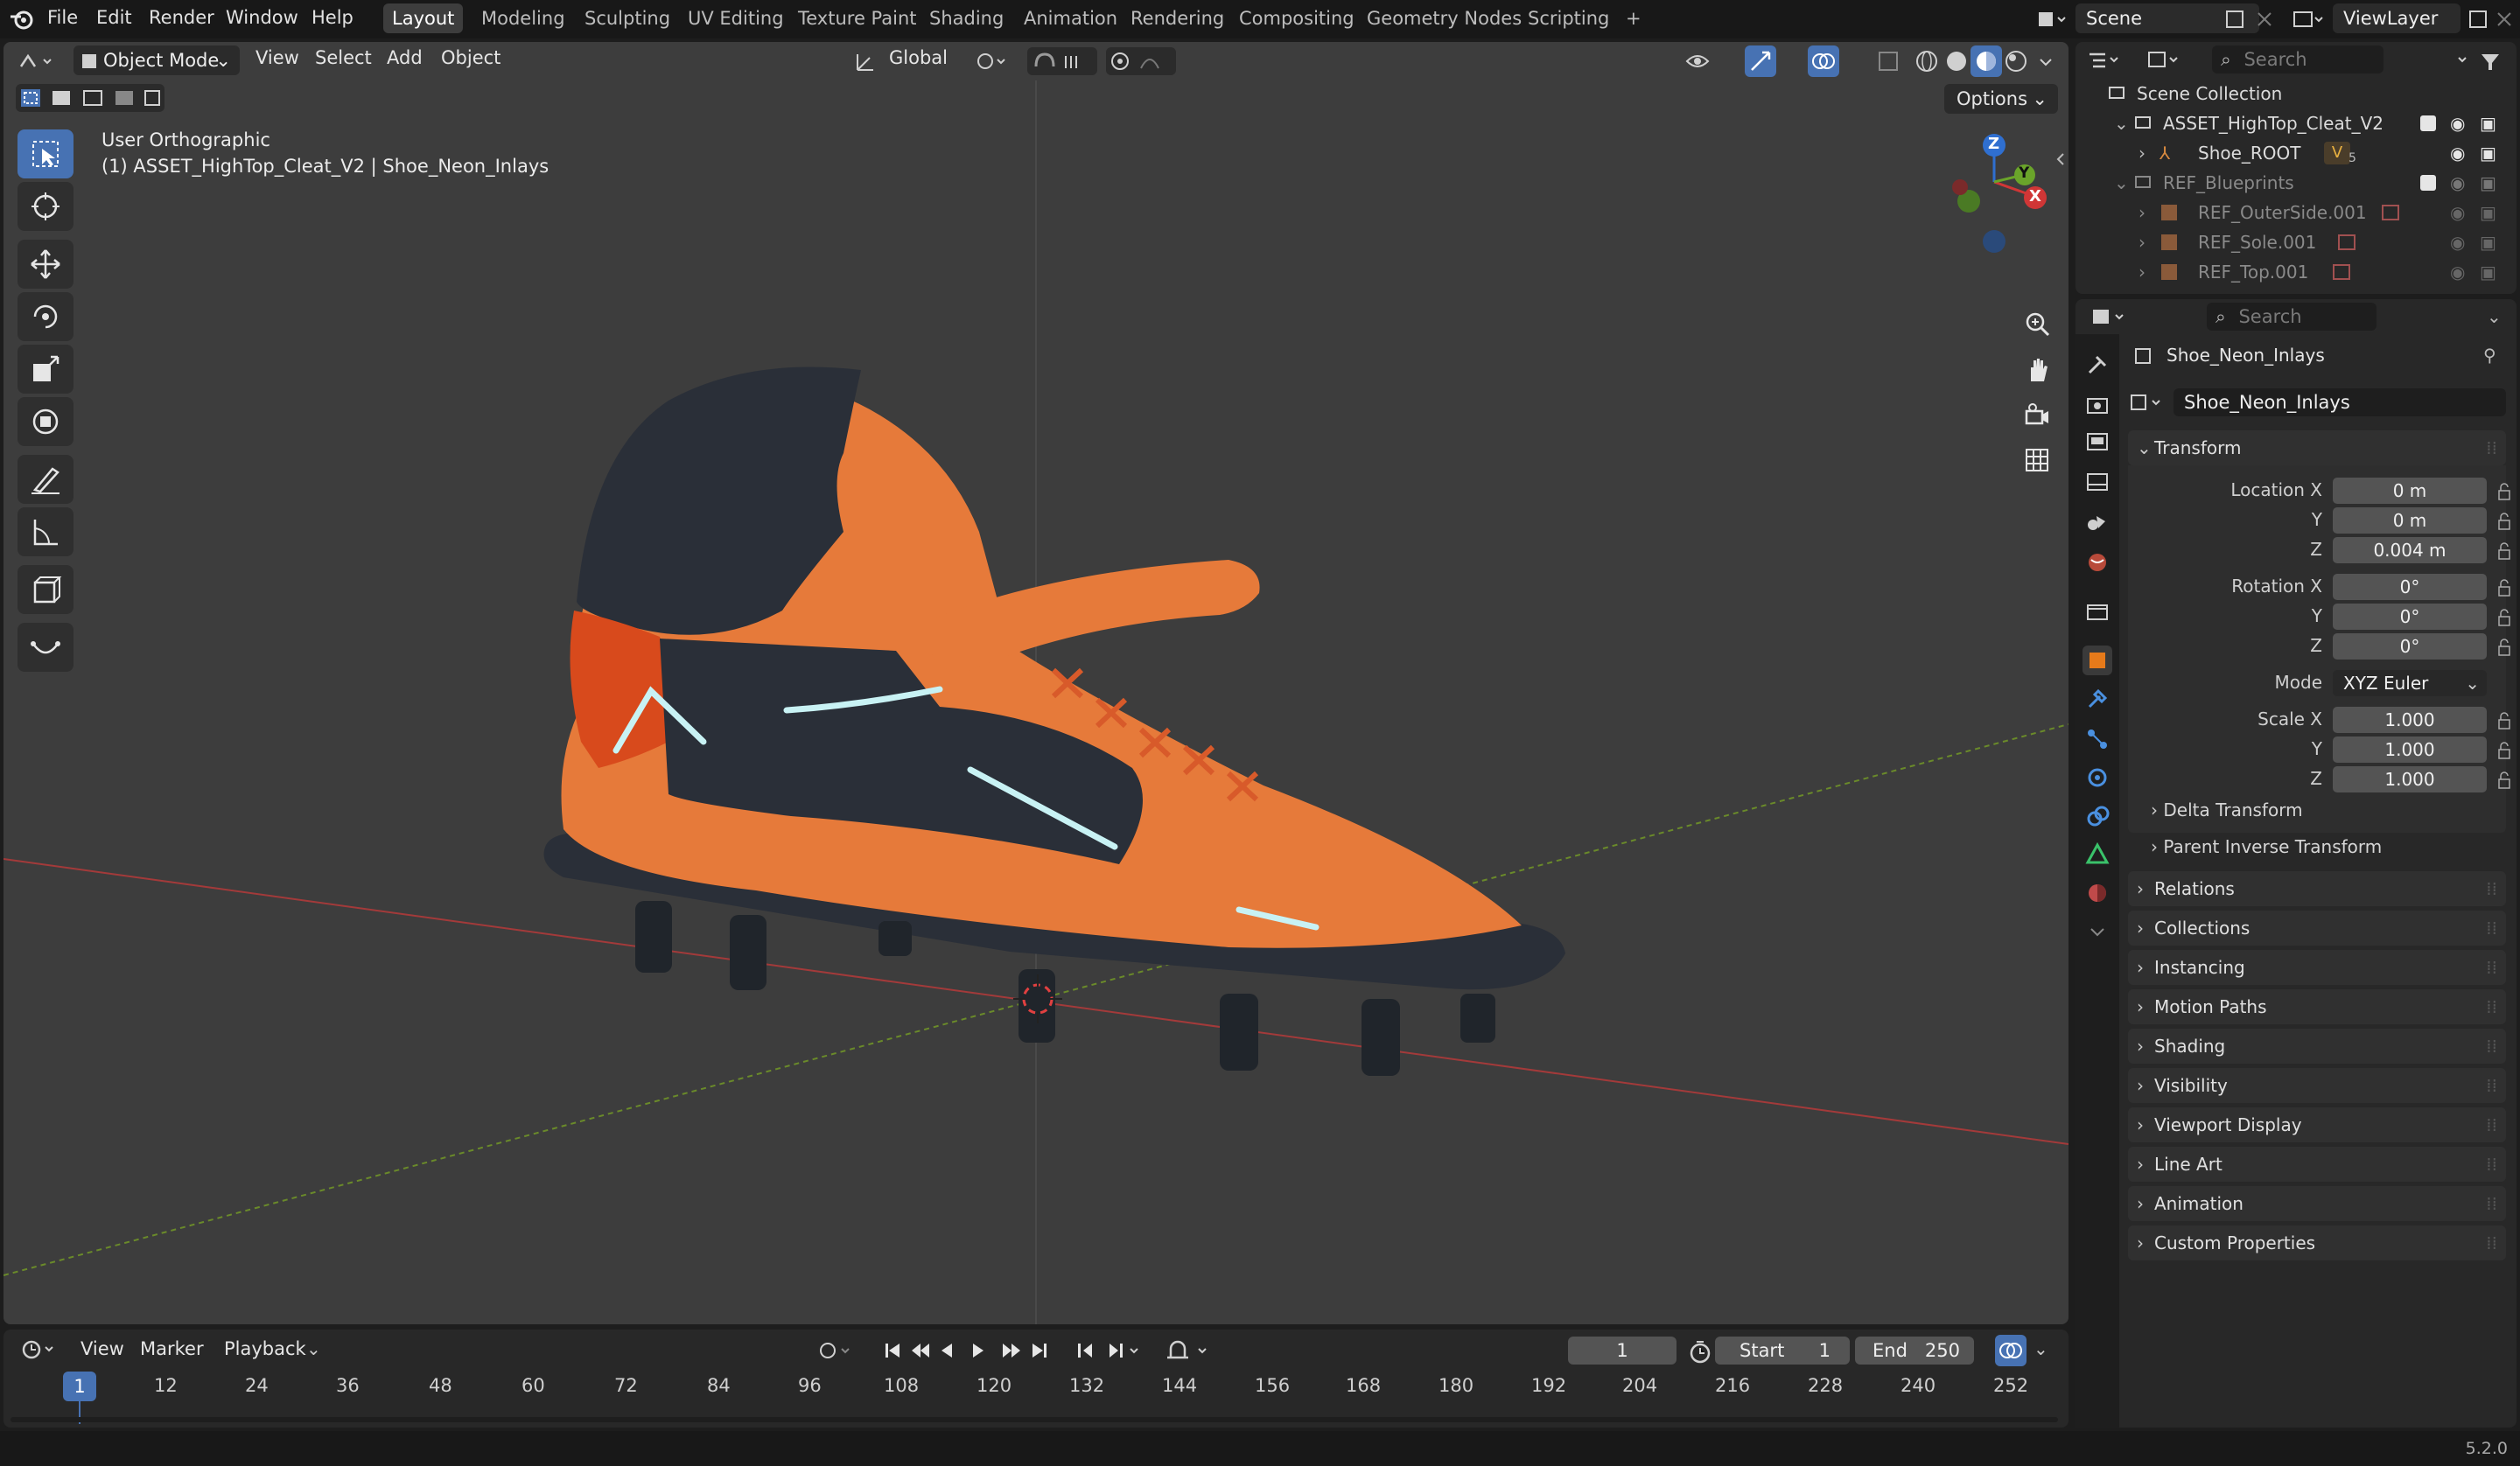 The image size is (2520, 1466). I want to click on current-frame-field: 1, so click(1622, 1351).